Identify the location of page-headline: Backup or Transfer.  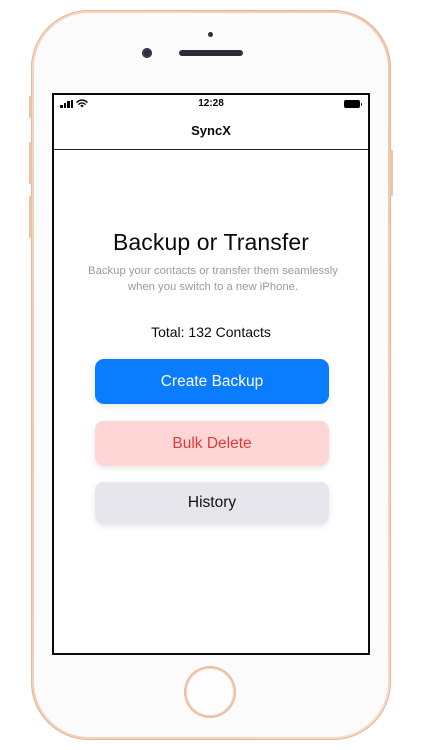
(211, 242).